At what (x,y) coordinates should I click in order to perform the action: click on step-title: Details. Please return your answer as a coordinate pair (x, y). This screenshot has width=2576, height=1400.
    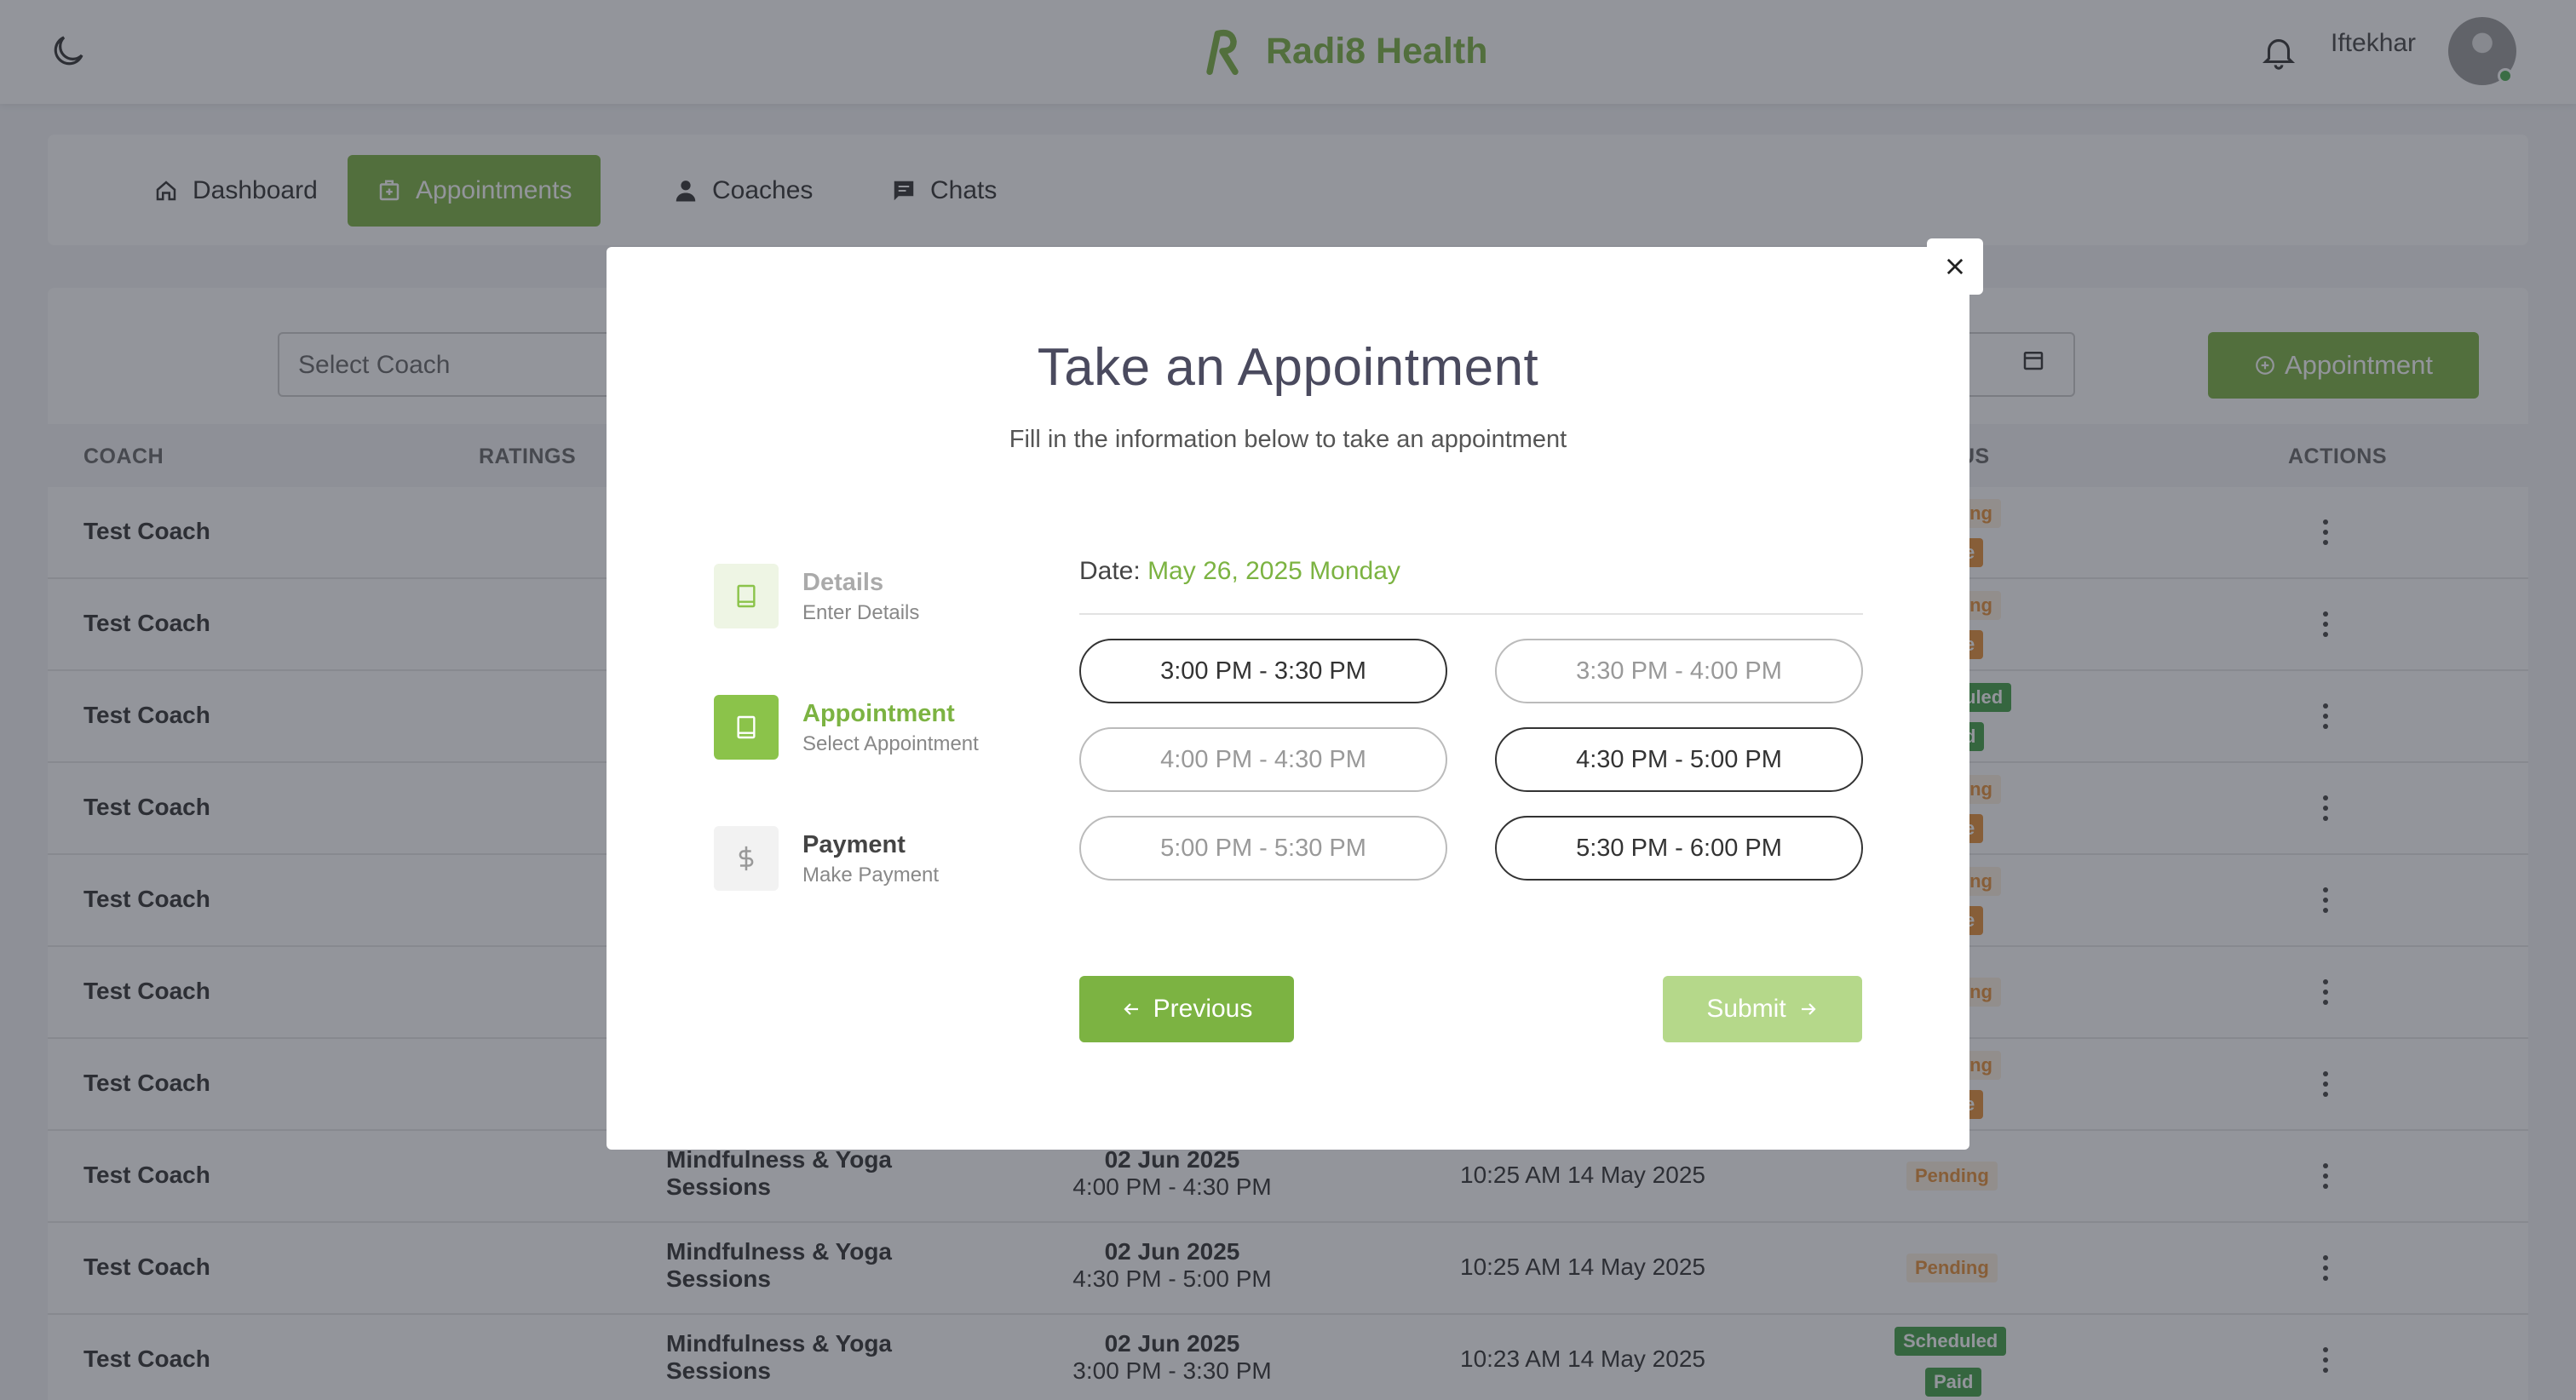
    Looking at the image, I should click on (843, 582).